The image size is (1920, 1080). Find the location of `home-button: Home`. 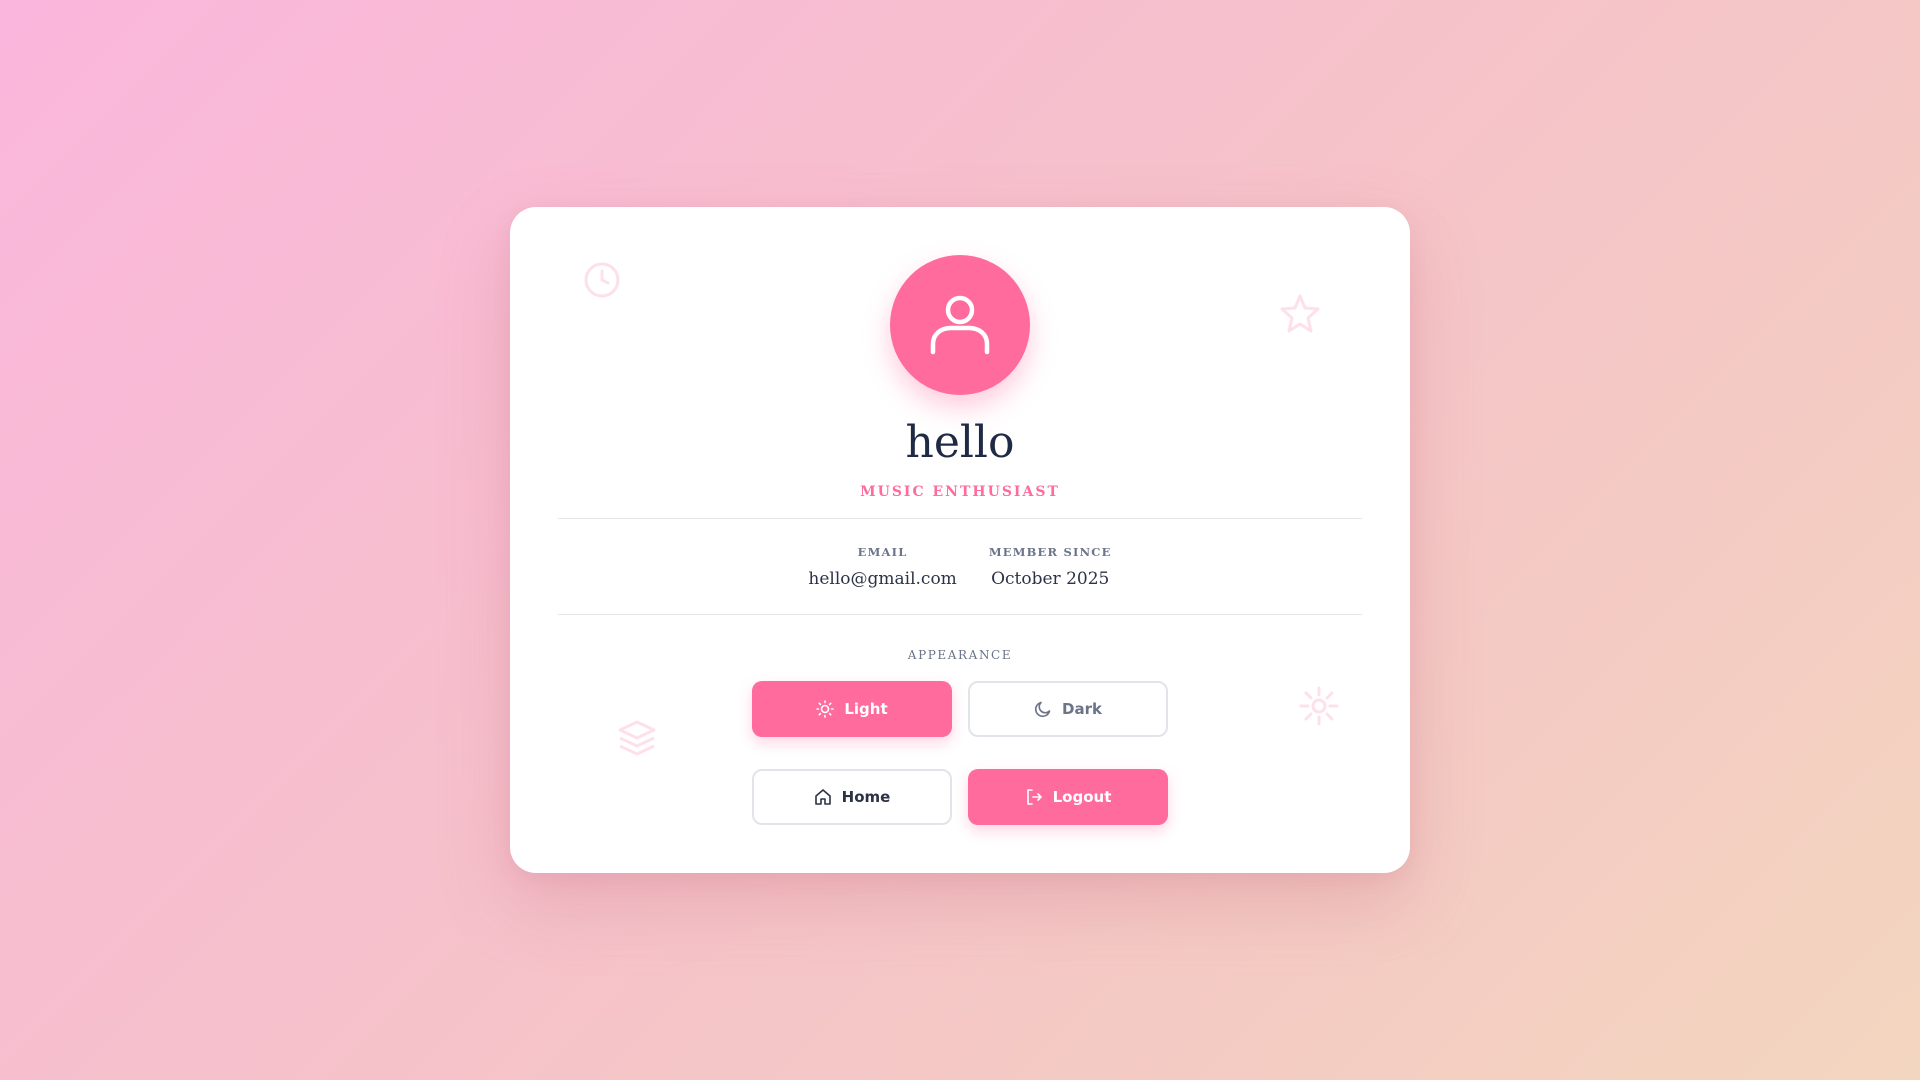

home-button: Home is located at coordinates (852, 797).